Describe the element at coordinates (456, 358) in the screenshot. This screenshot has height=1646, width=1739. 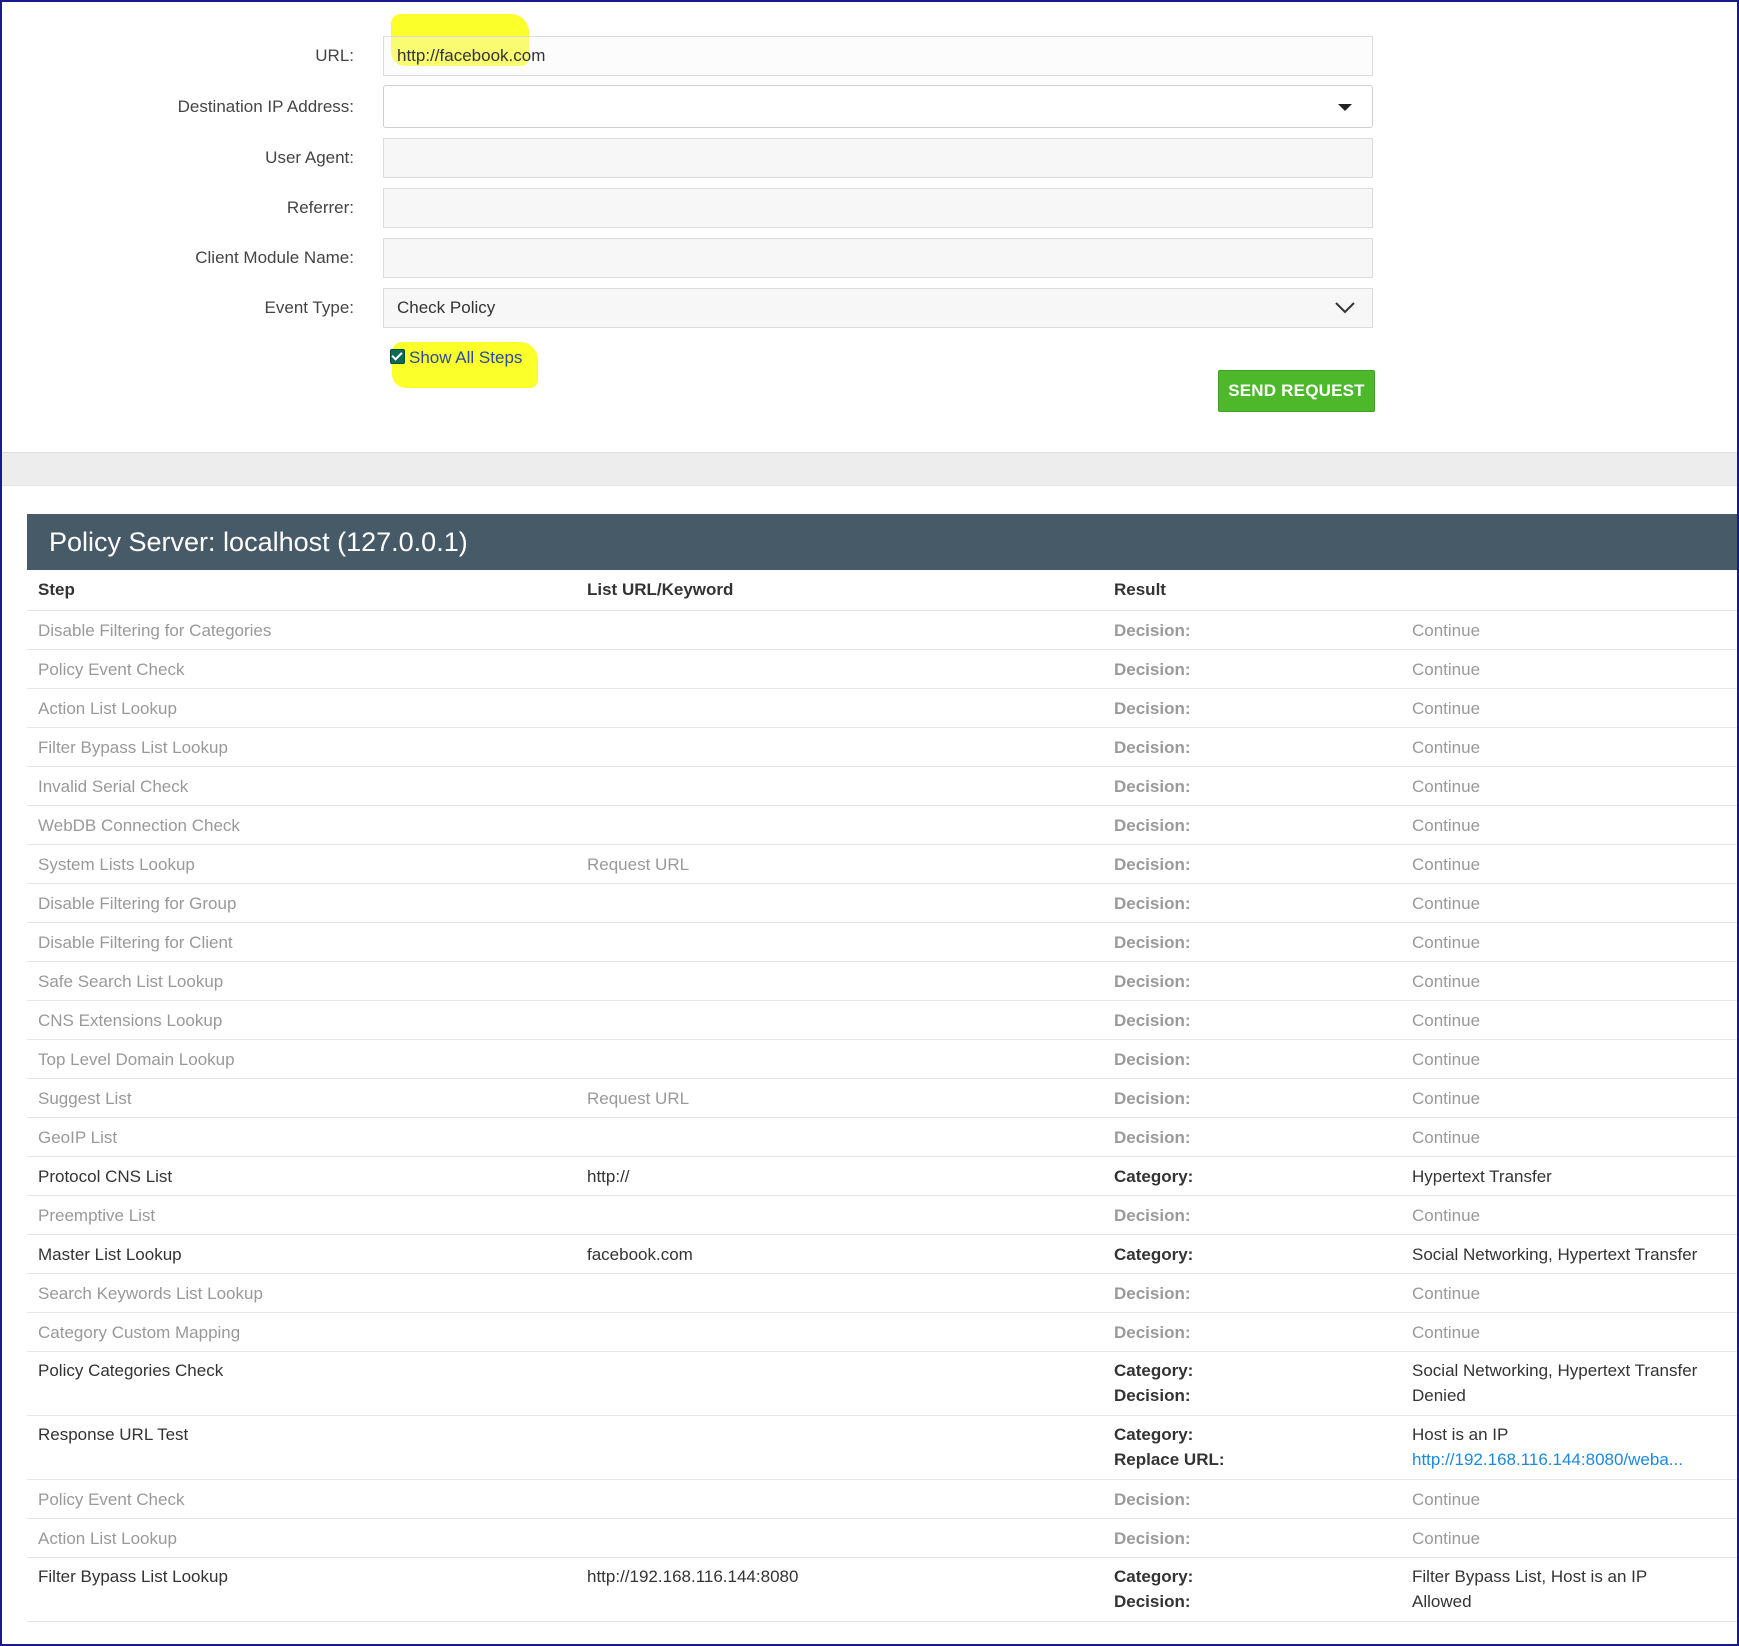
I see `show-all-steps-checkbox: Show All Steps` at that location.